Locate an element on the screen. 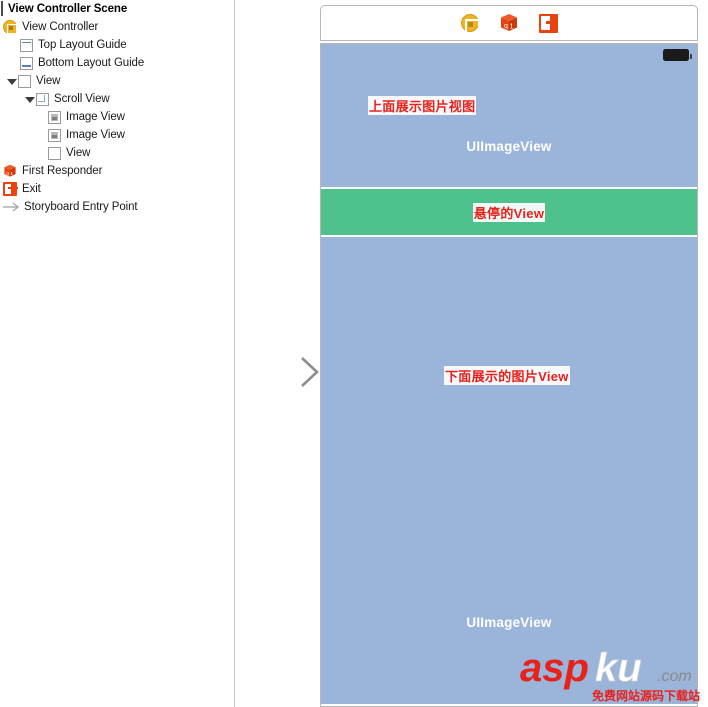 This screenshot has width=708, height=707. scroll-view-icon is located at coordinates (42, 99).